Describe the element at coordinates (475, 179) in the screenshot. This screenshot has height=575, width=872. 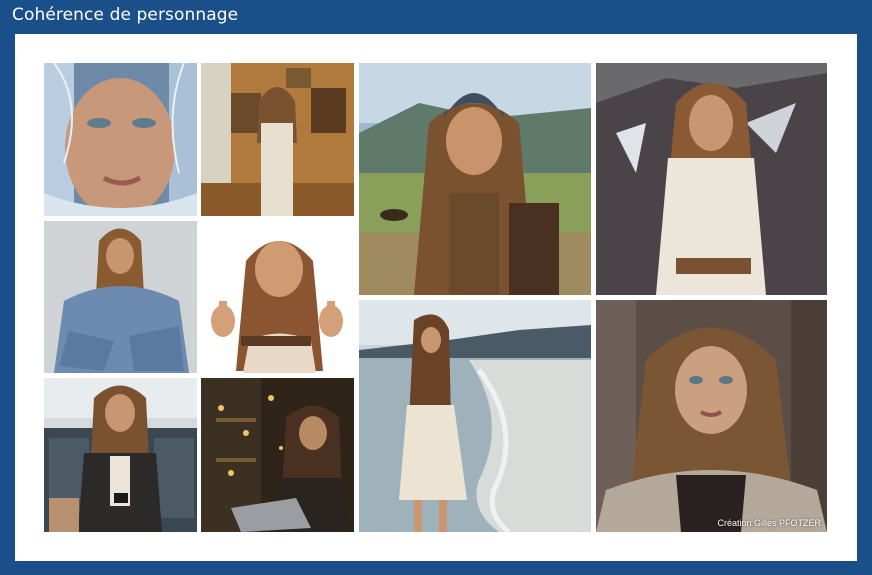
I see `beanie-mountain-photo` at that location.